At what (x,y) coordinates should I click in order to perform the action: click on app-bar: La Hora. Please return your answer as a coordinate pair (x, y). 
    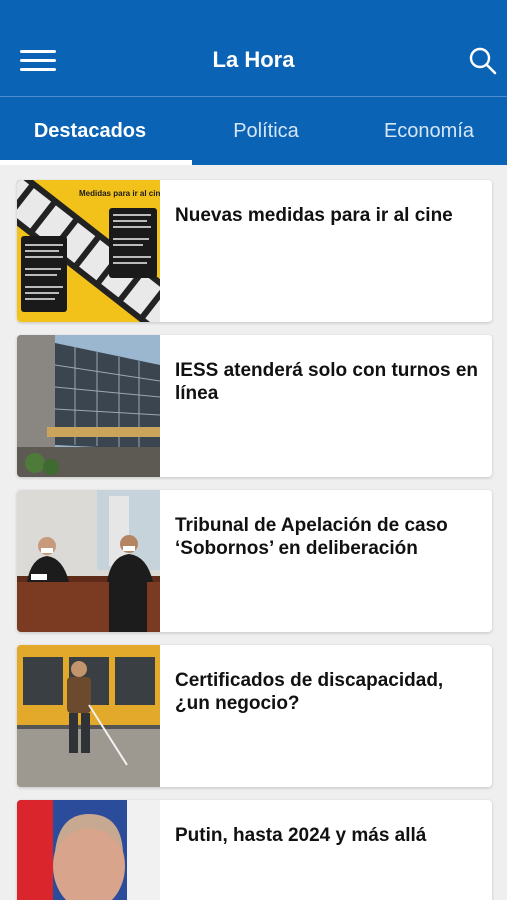
    Looking at the image, I should click on (253, 48).